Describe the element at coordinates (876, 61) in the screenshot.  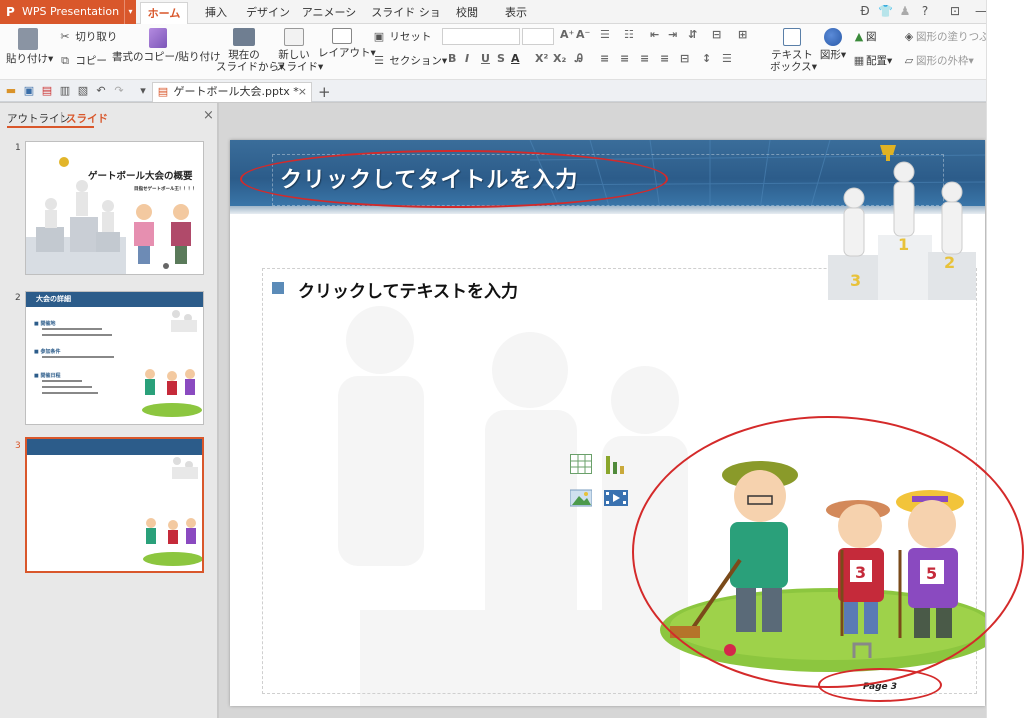
I see `arrange-label: 配置` at that location.